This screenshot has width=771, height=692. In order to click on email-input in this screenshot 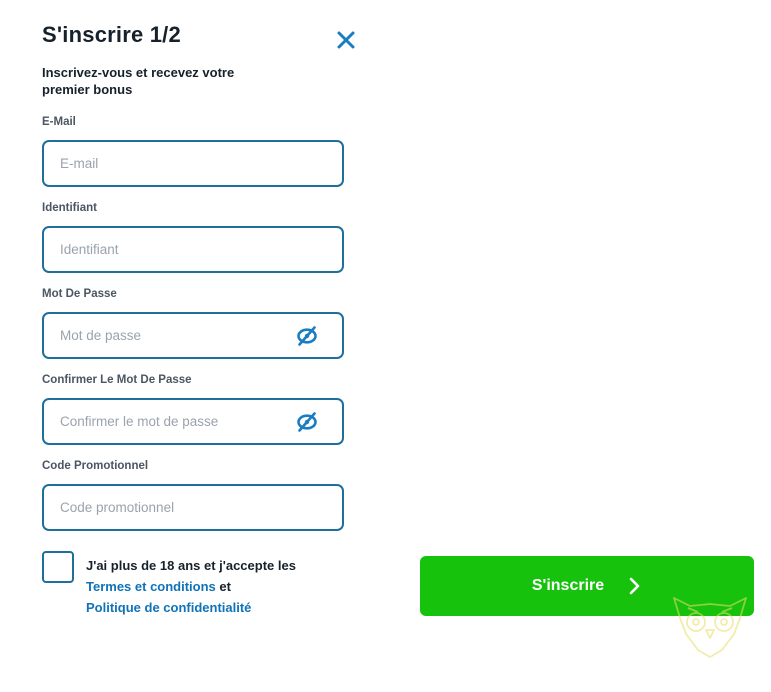, I will do `click(193, 163)`.